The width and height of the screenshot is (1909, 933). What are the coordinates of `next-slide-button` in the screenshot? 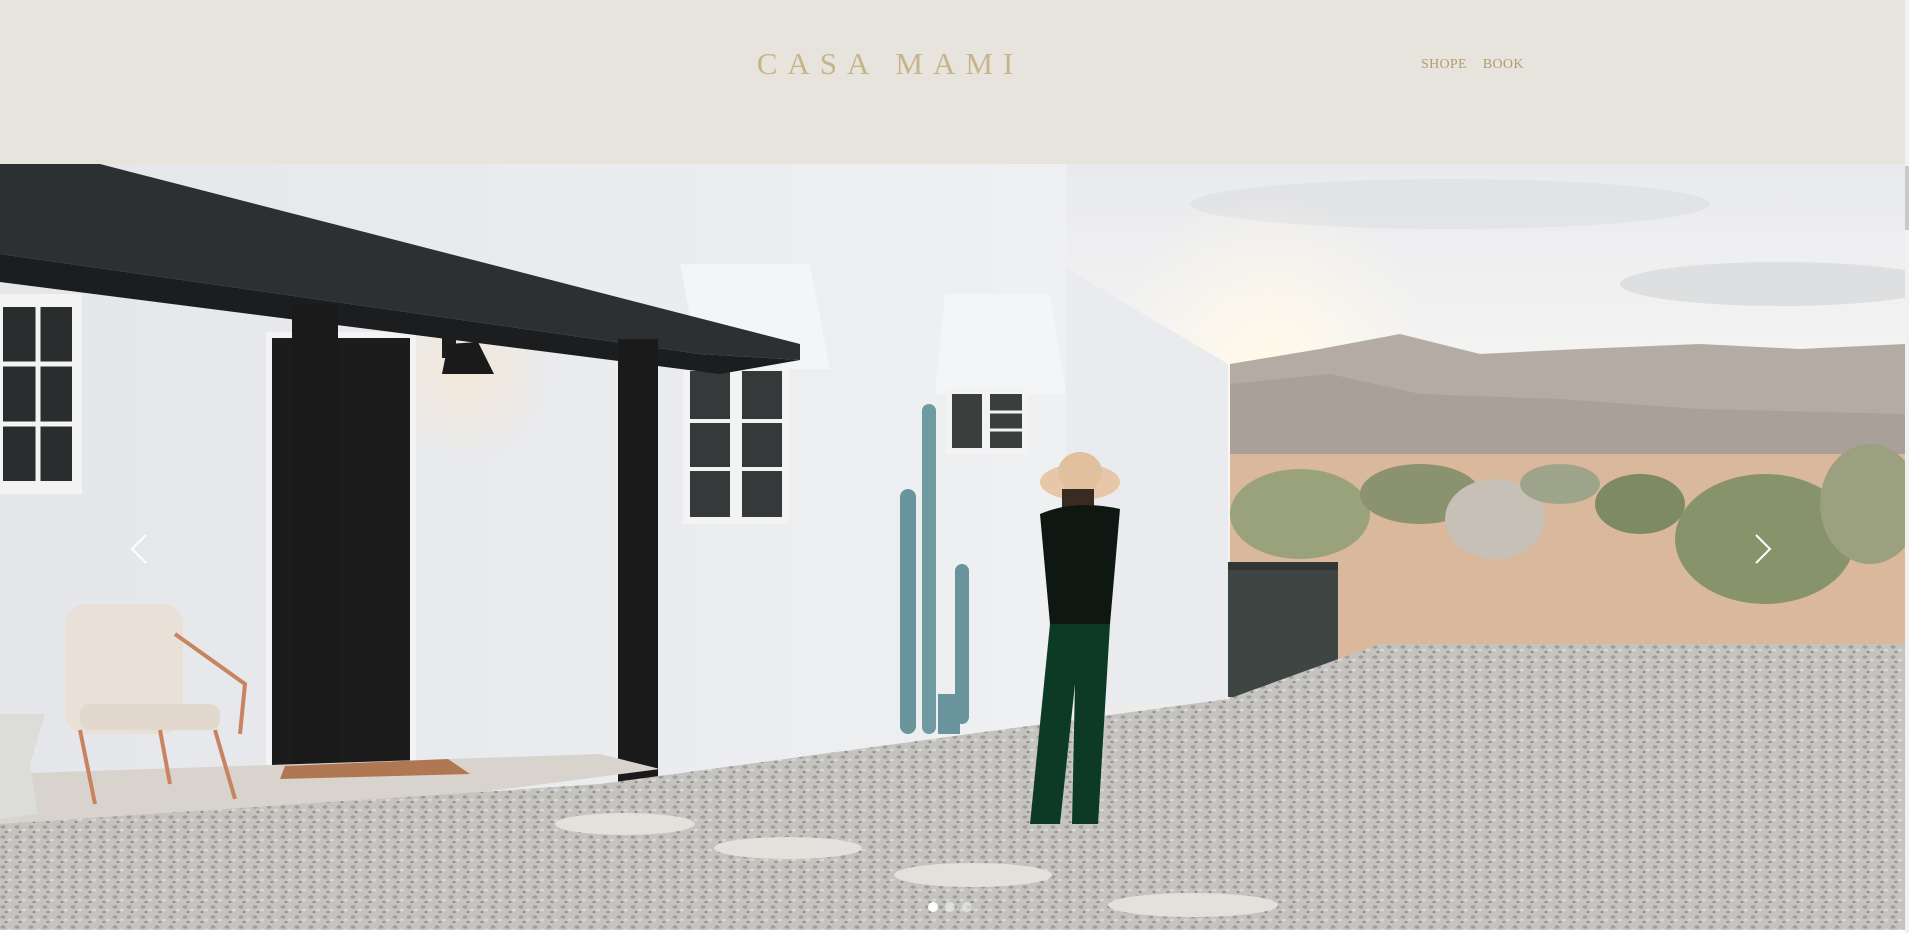 It's located at (1760, 549).